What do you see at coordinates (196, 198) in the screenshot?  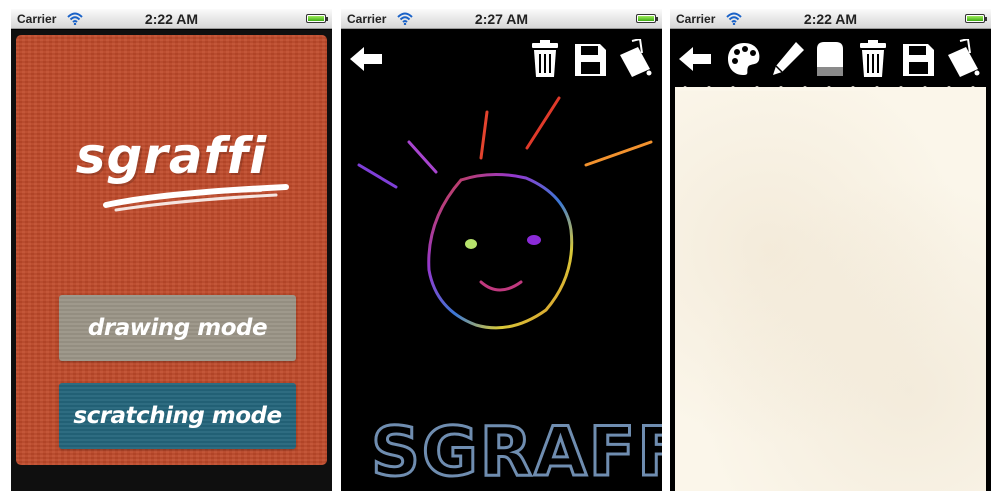 I see `logo-swoosh` at bounding box center [196, 198].